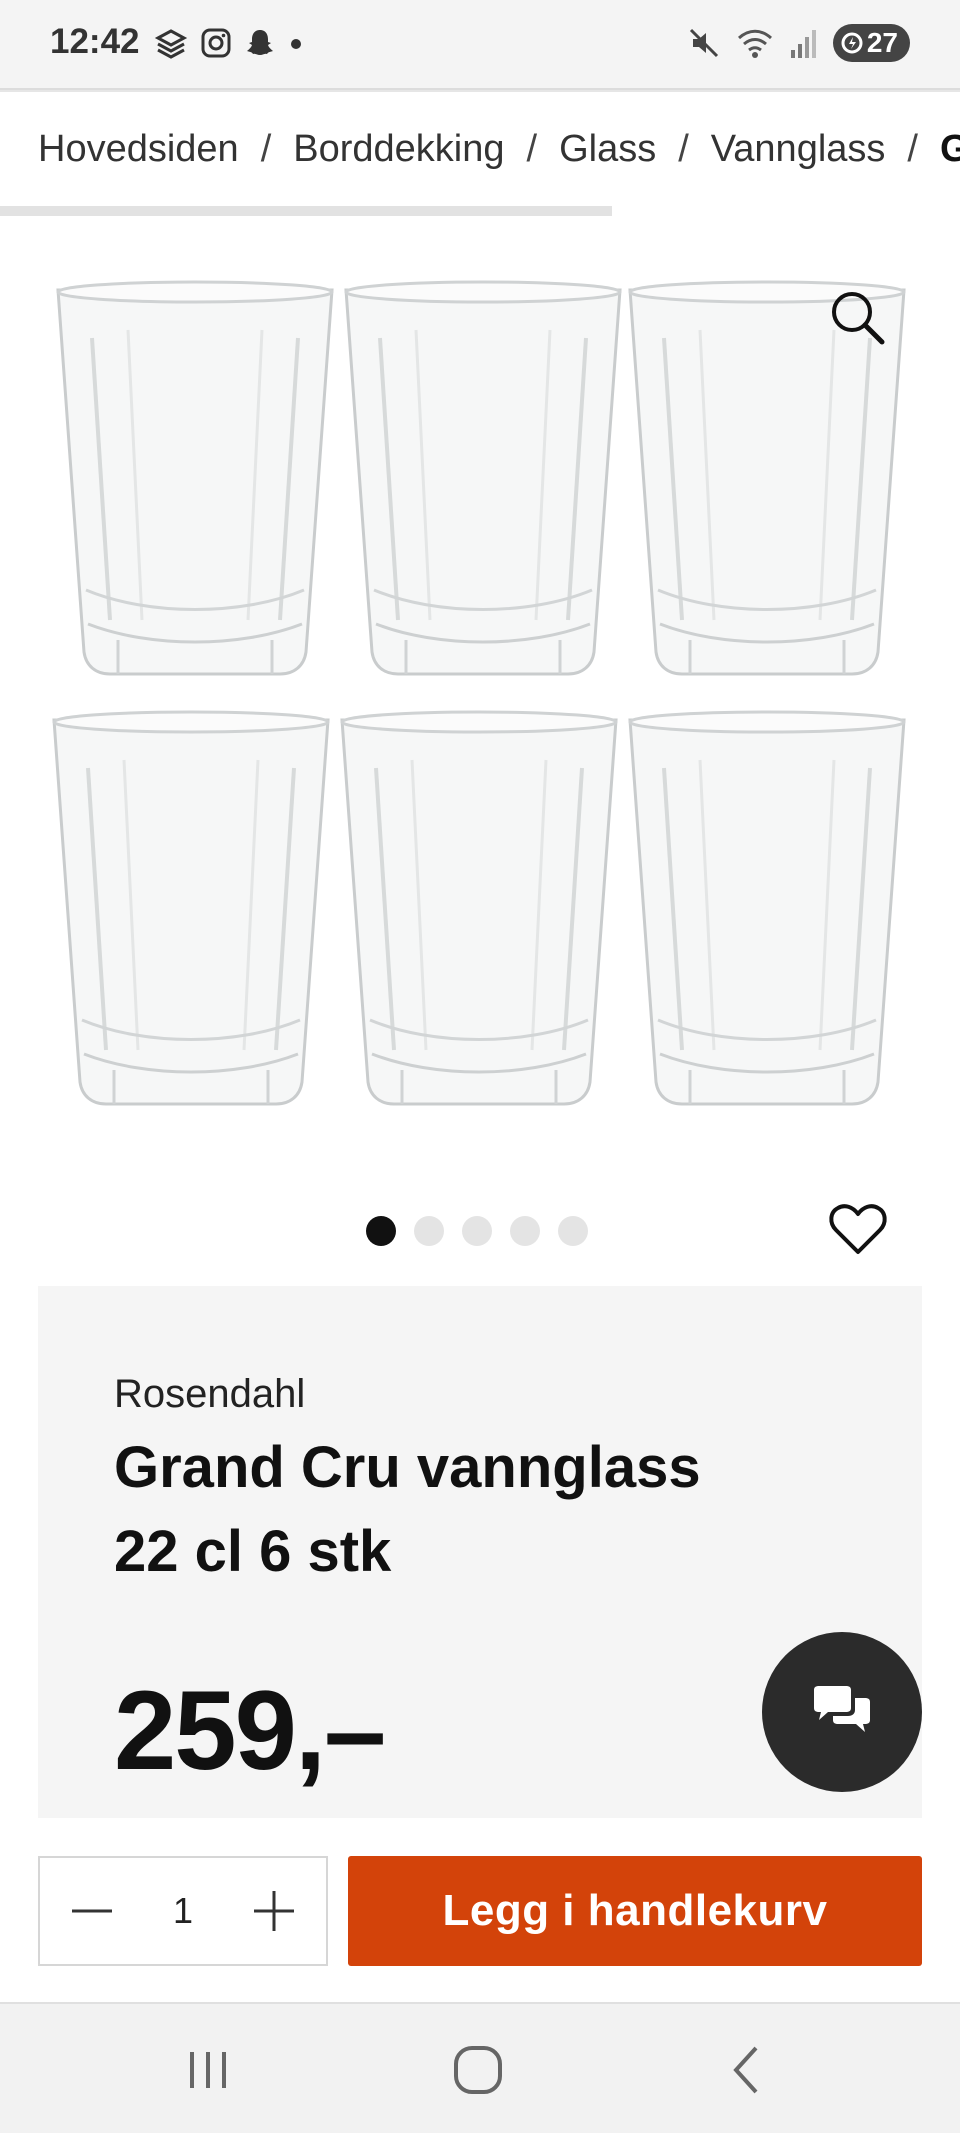  I want to click on product-price: 259,–, so click(250, 1730).